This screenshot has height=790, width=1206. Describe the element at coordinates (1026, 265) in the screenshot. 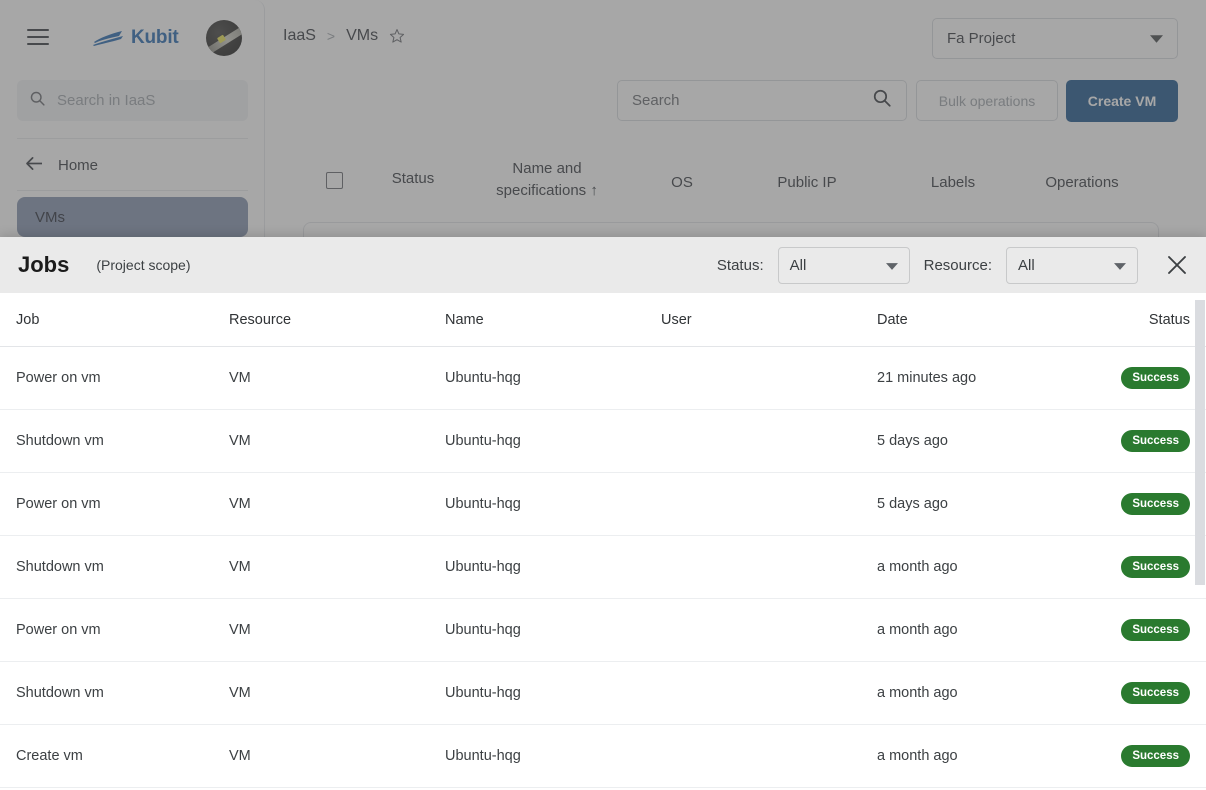

I see `resource-filter-value: All` at that location.